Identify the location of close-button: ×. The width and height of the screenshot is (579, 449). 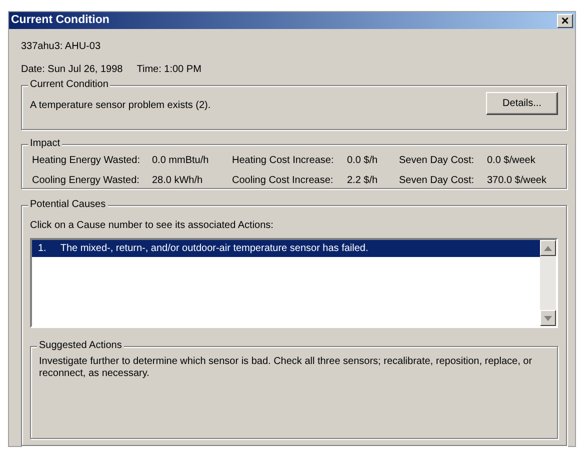
(565, 21).